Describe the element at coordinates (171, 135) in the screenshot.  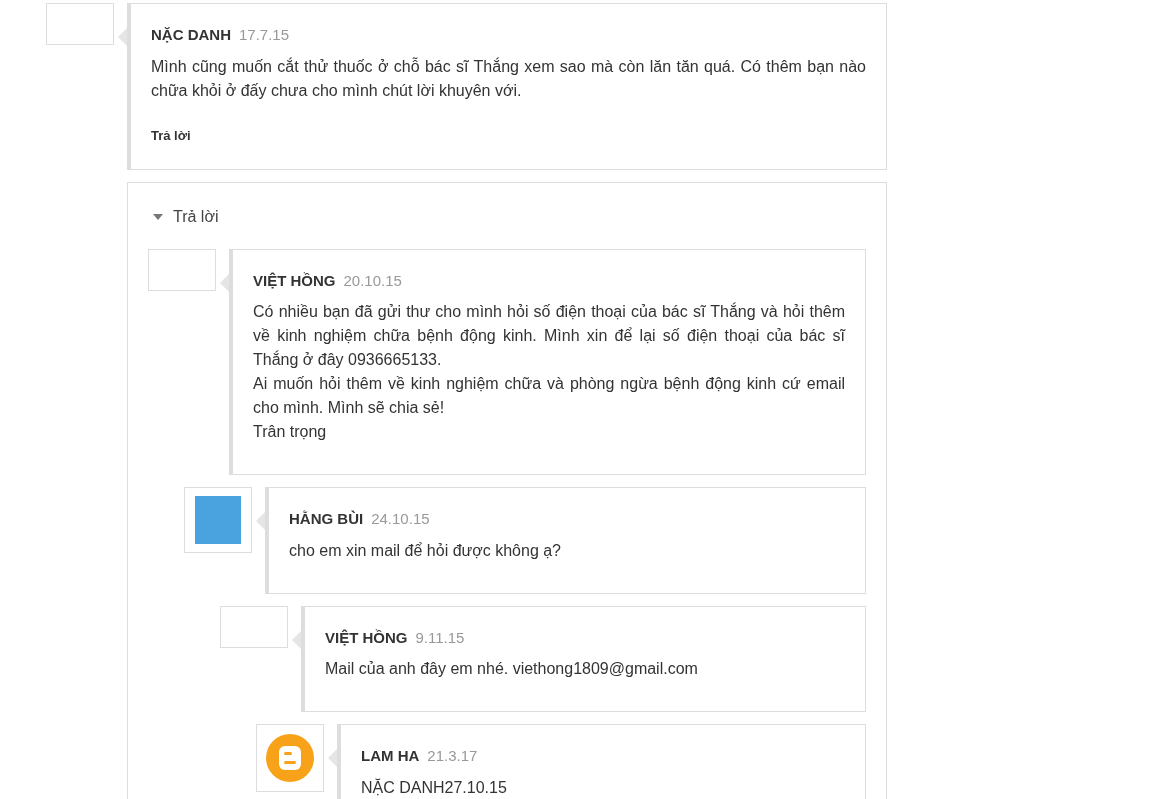
I see `reply-link: Trả lời` at that location.